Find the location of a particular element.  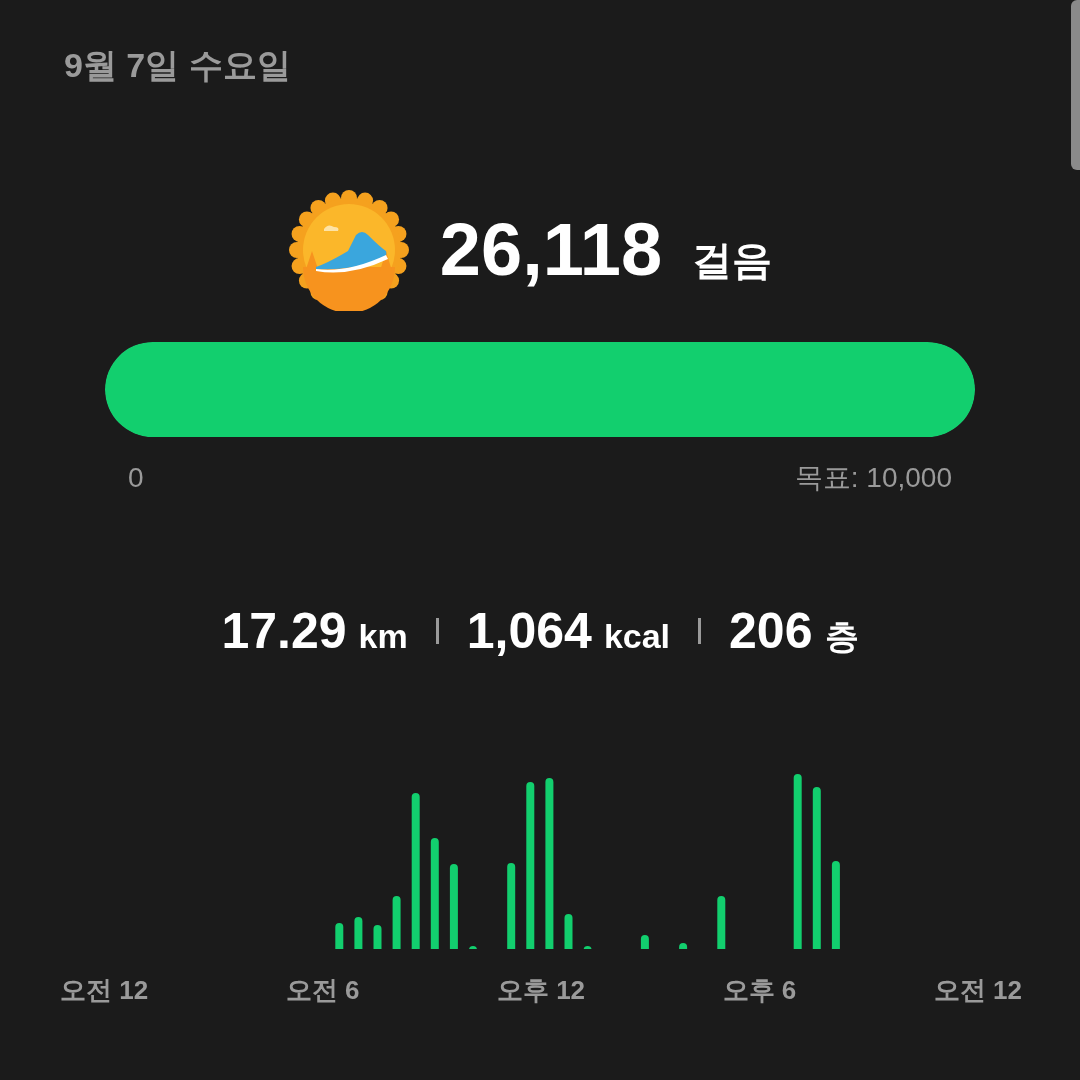

shoe-badge-icon is located at coordinates (348, 250).